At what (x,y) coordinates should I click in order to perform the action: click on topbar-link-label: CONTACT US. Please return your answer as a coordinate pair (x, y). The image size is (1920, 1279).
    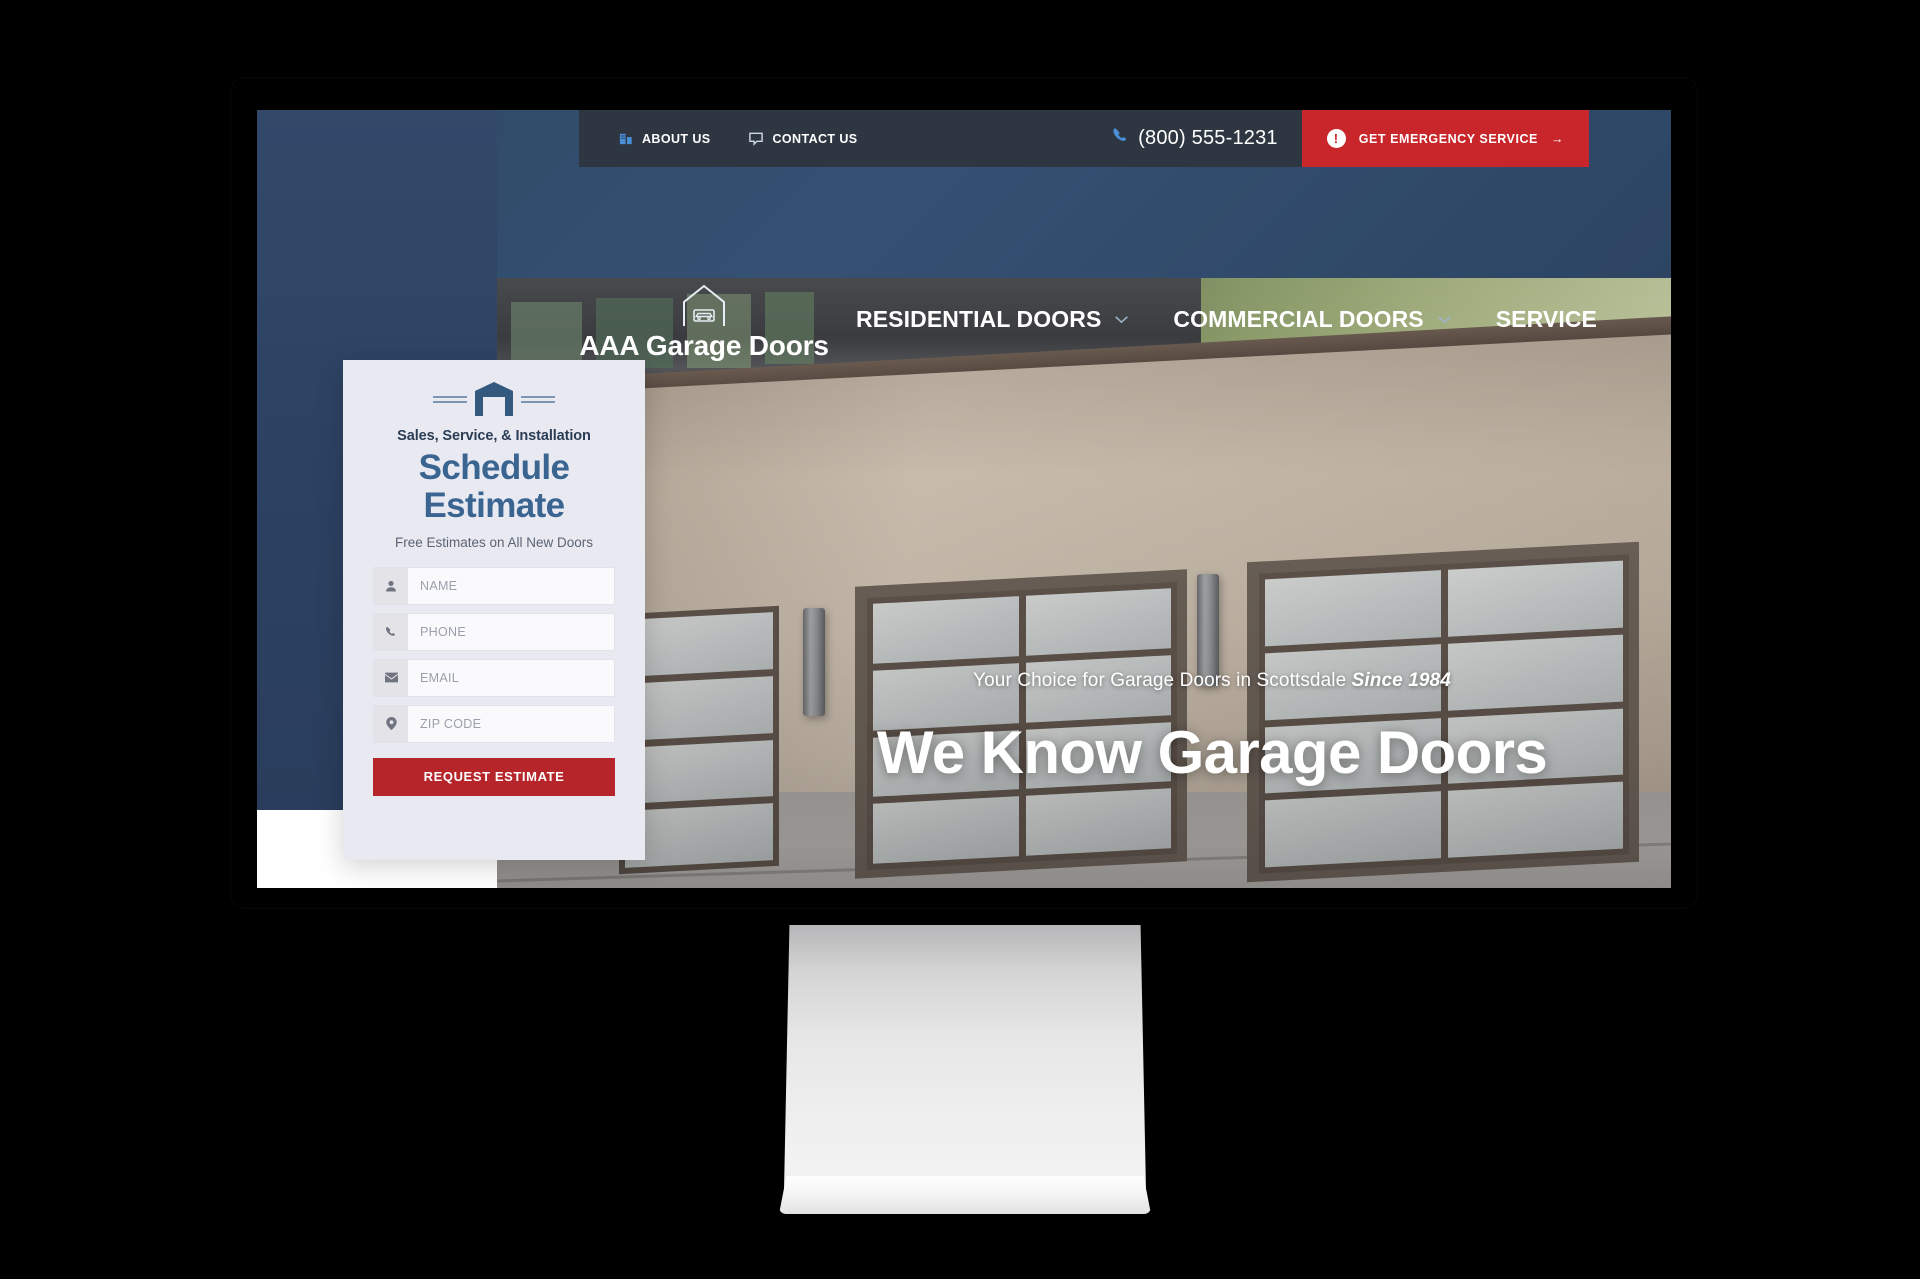
    Looking at the image, I should click on (815, 138).